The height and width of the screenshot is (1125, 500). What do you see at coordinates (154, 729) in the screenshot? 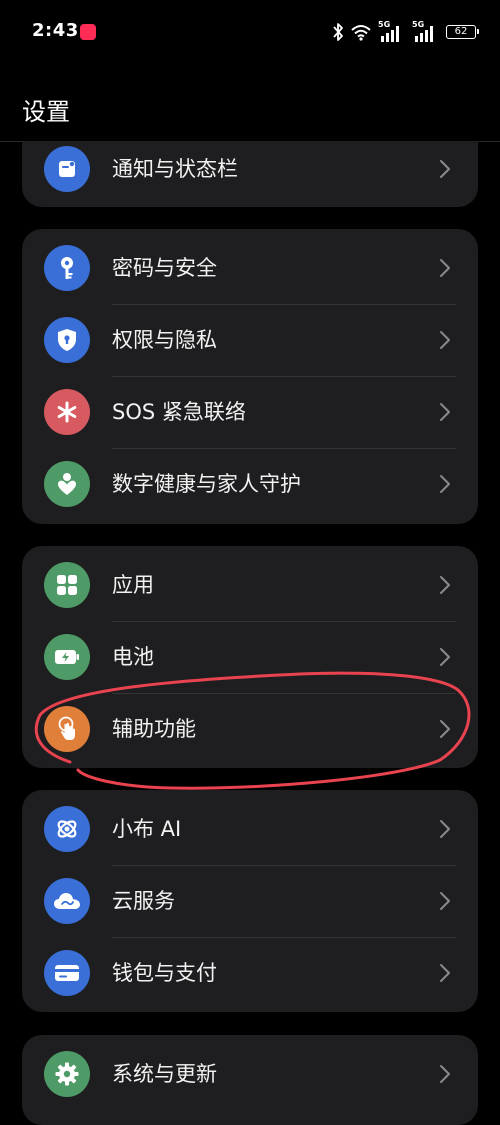
I see `settings-item-label: 辅助功能` at bounding box center [154, 729].